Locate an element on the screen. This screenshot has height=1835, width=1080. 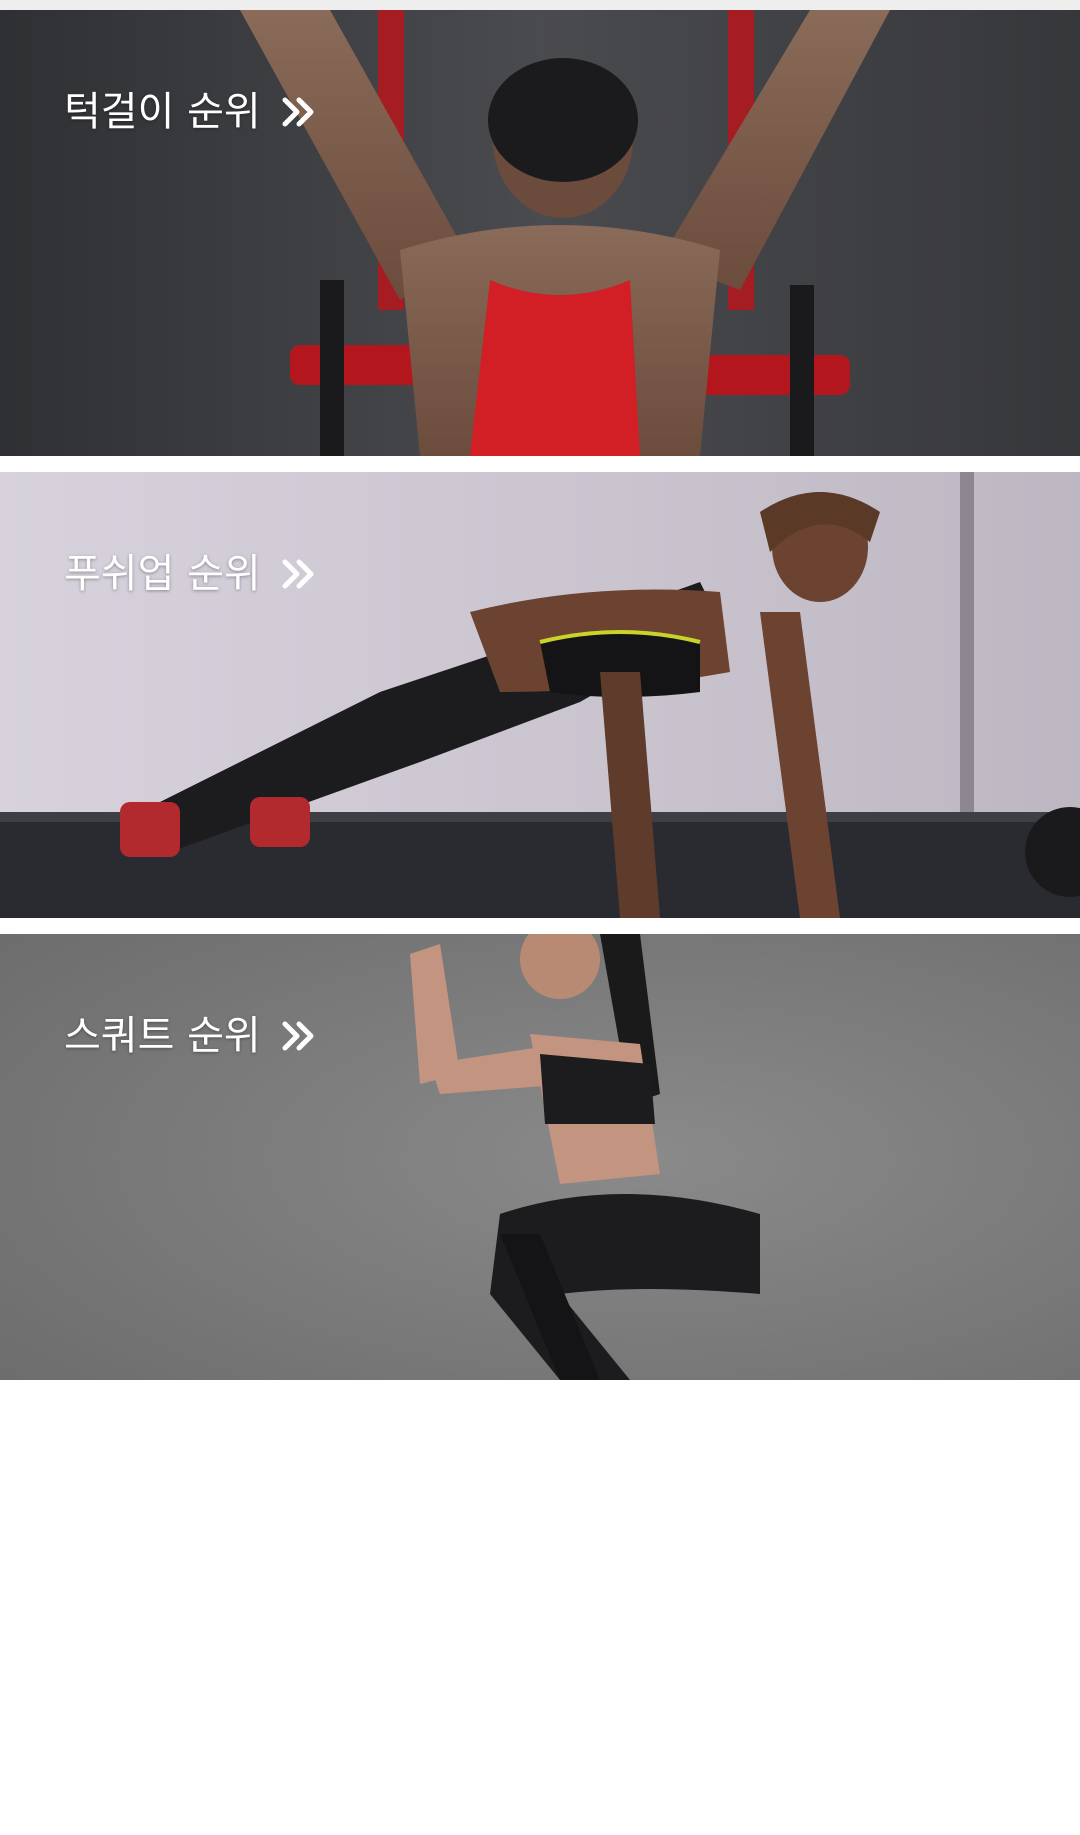
squat-ranking-label: 스쿼트 순위 is located at coordinates (162, 1036).